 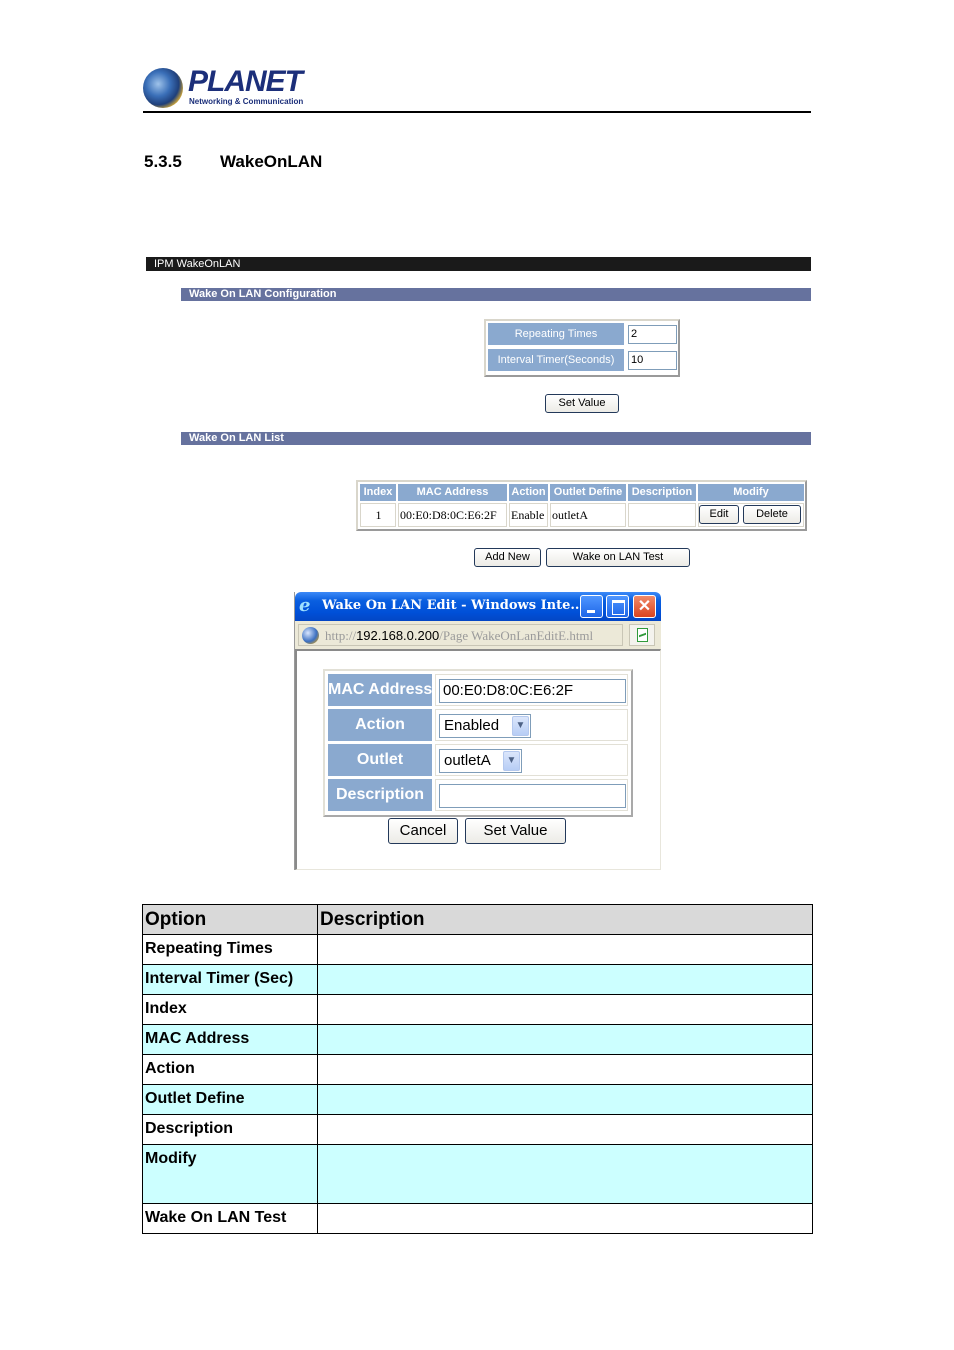 I want to click on description-label: Description, so click(x=380, y=795).